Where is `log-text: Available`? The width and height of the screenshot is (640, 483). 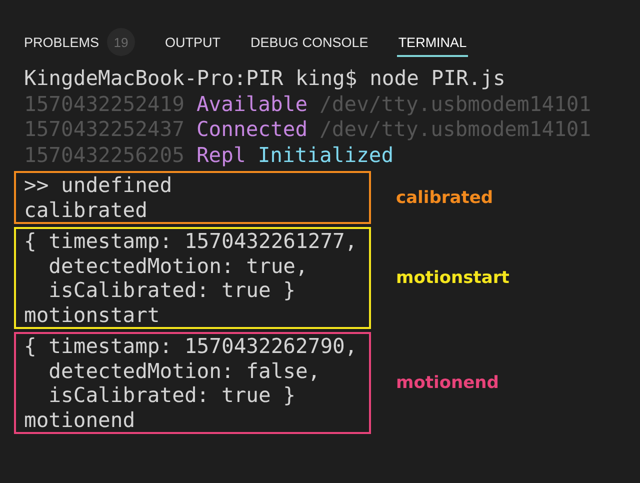
log-text: Available is located at coordinates (252, 104).